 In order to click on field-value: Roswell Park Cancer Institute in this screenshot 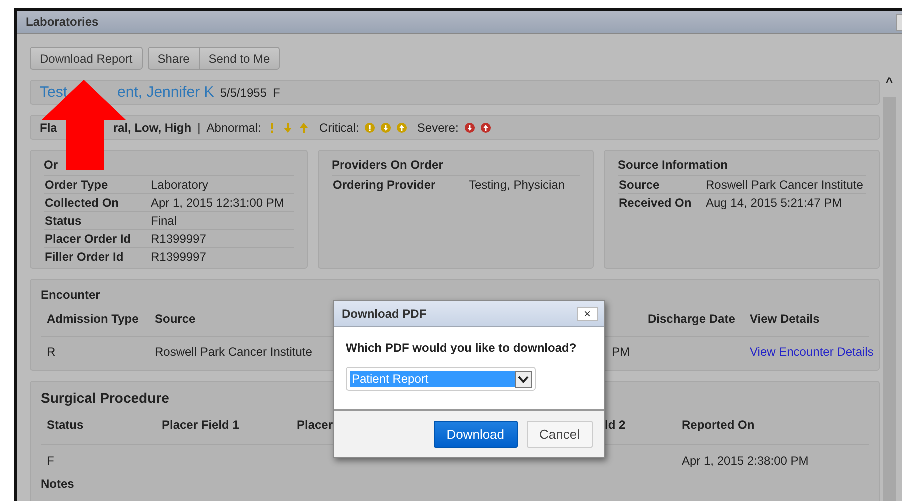, I will do `click(785, 185)`.